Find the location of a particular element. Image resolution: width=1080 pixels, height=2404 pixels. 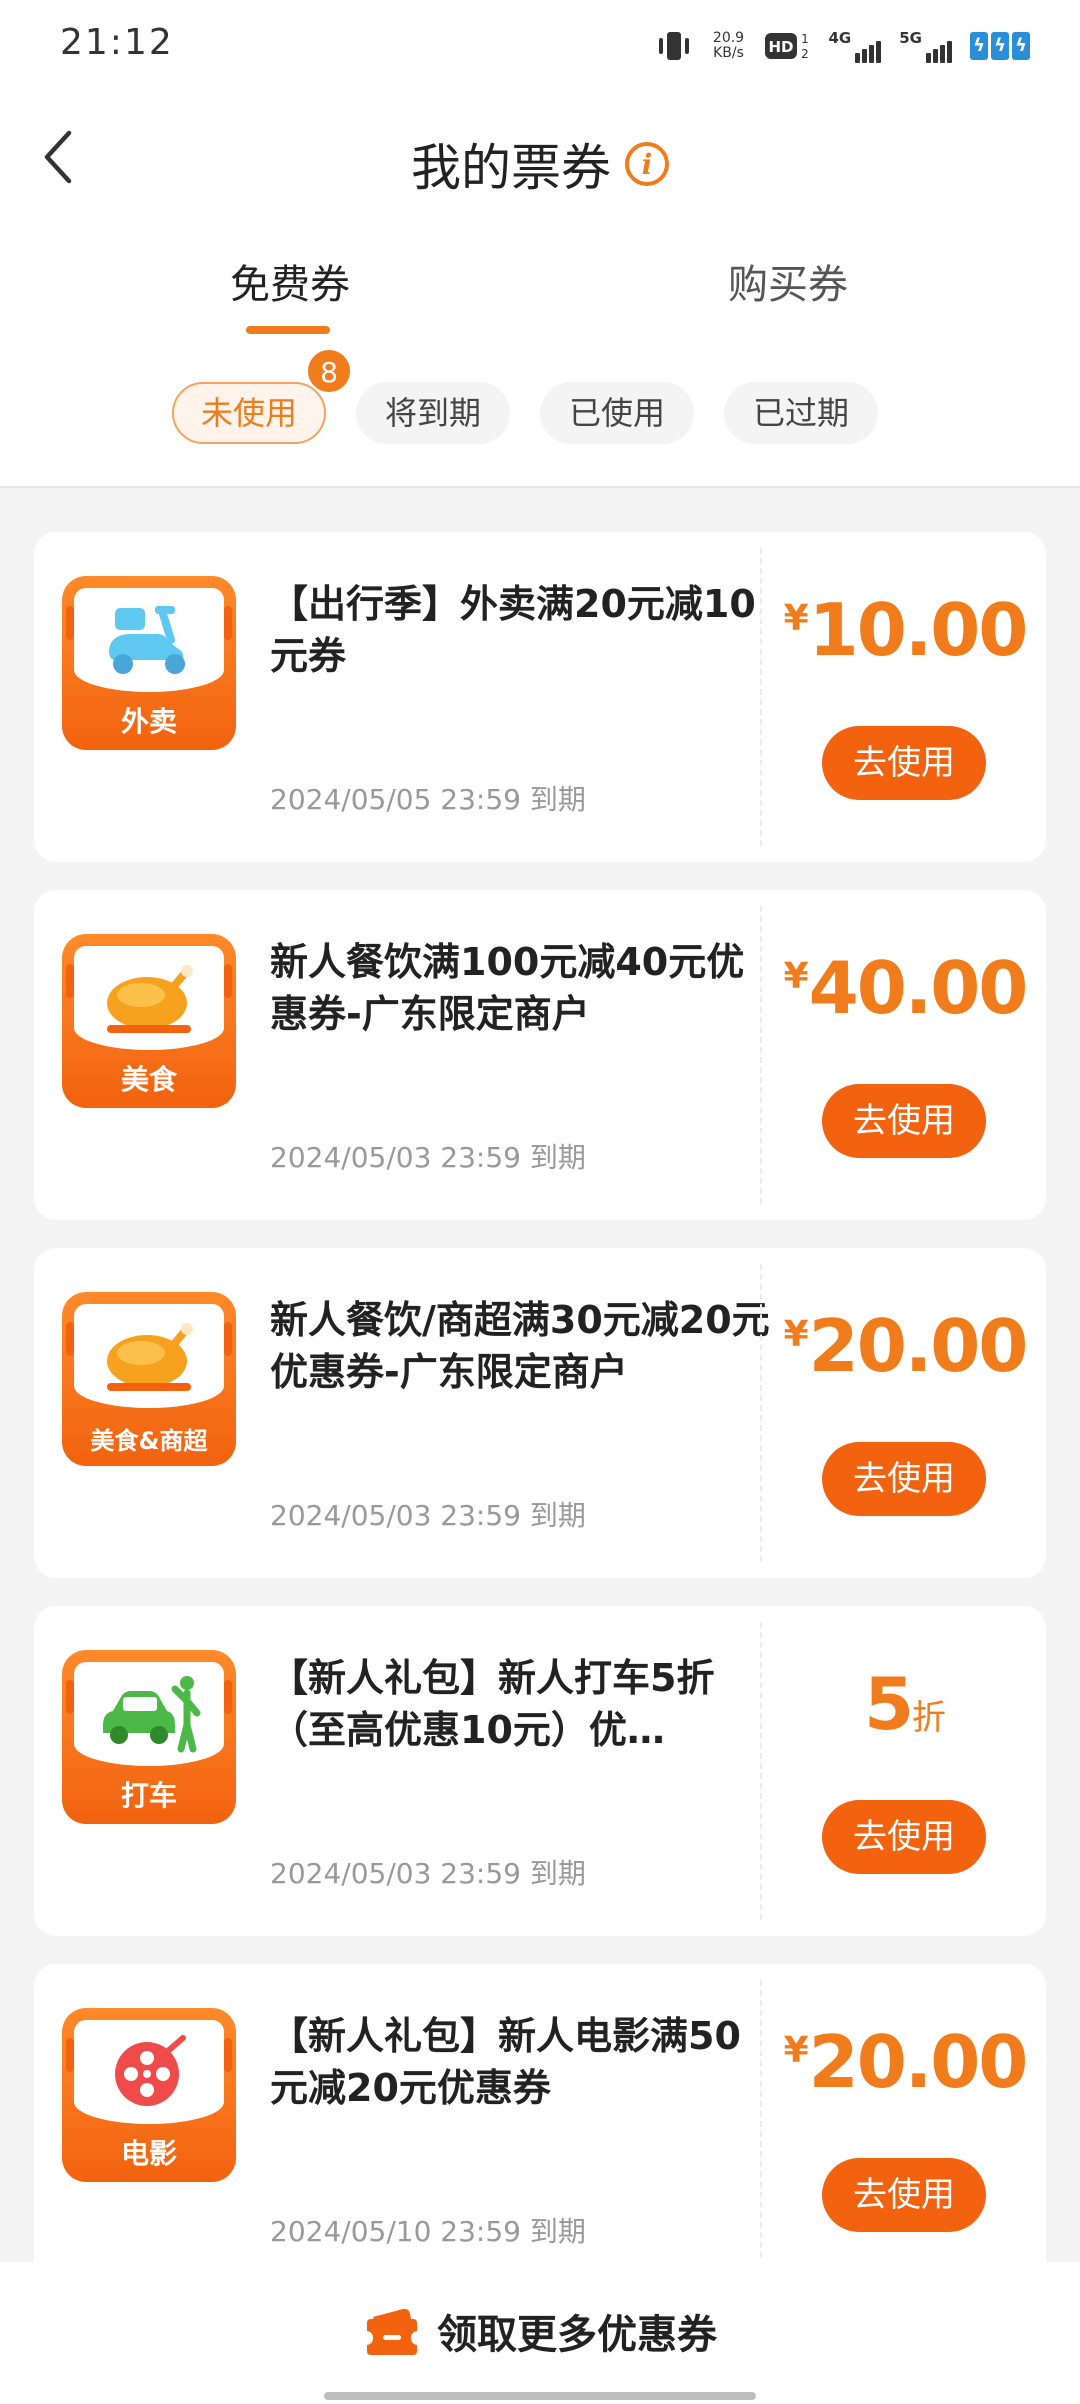

coupon-category-badge: 打车 is located at coordinates (149, 1737).